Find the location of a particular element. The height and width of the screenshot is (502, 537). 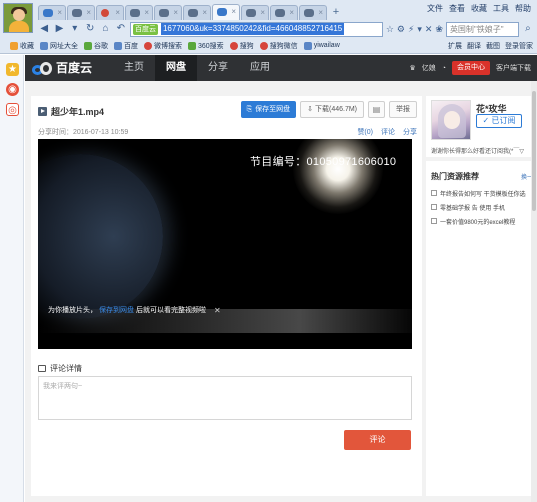

nav-home: 主页 is located at coordinates (134, 68).